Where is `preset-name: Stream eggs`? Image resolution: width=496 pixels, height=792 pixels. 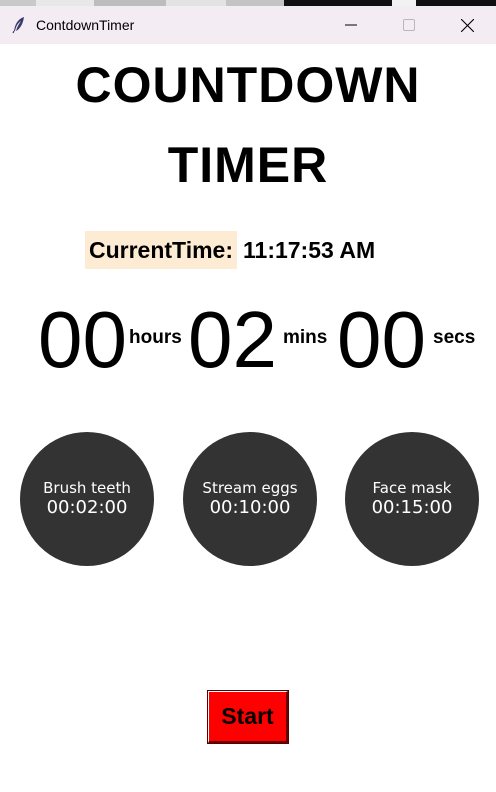 preset-name: Stream eggs is located at coordinates (250, 488).